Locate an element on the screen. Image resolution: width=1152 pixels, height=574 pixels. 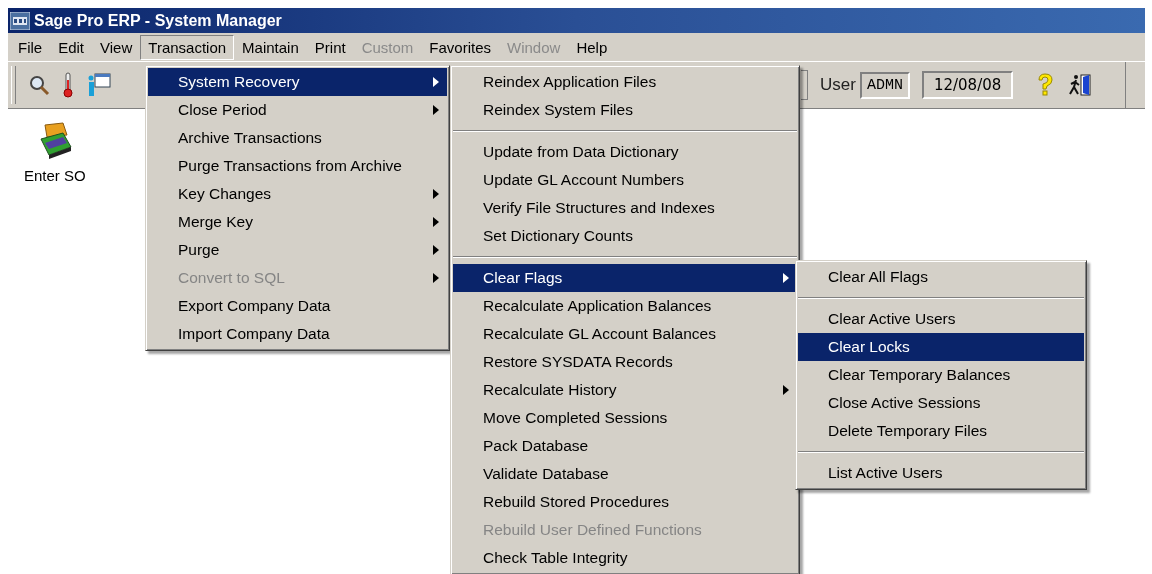
menu-item: Recalculate Application Balances is located at coordinates (625, 306).